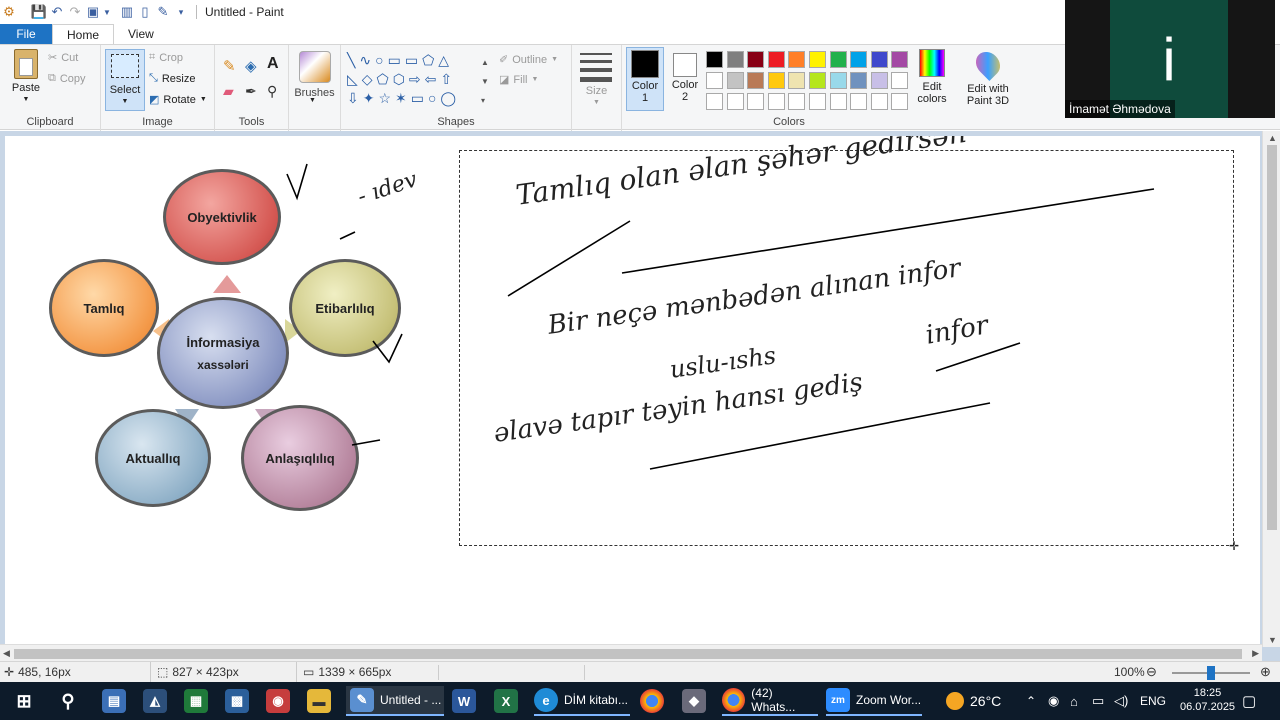 This screenshot has height=720, width=1280. What do you see at coordinates (39, 12) in the screenshot?
I see `save-icon: 💾` at bounding box center [39, 12].